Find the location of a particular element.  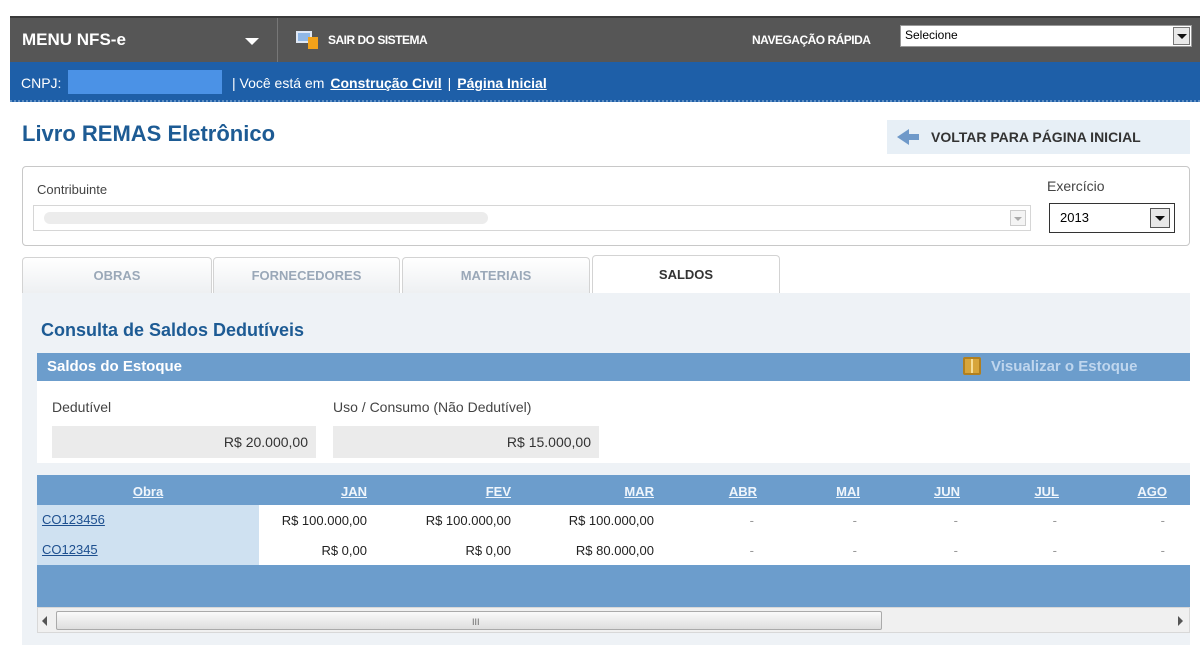

uso-consumo-label: Uso / Consumo (Não Dedutível) is located at coordinates (432, 407).